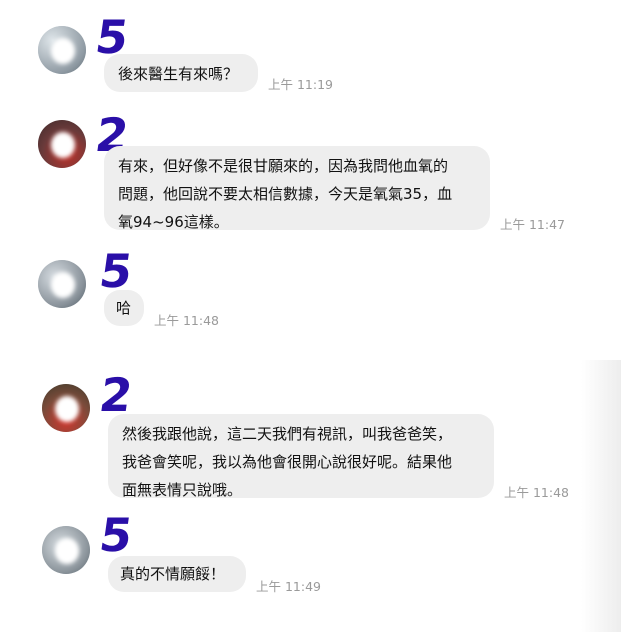  I want to click on timestamp: 上午 11:19, so click(300, 84).